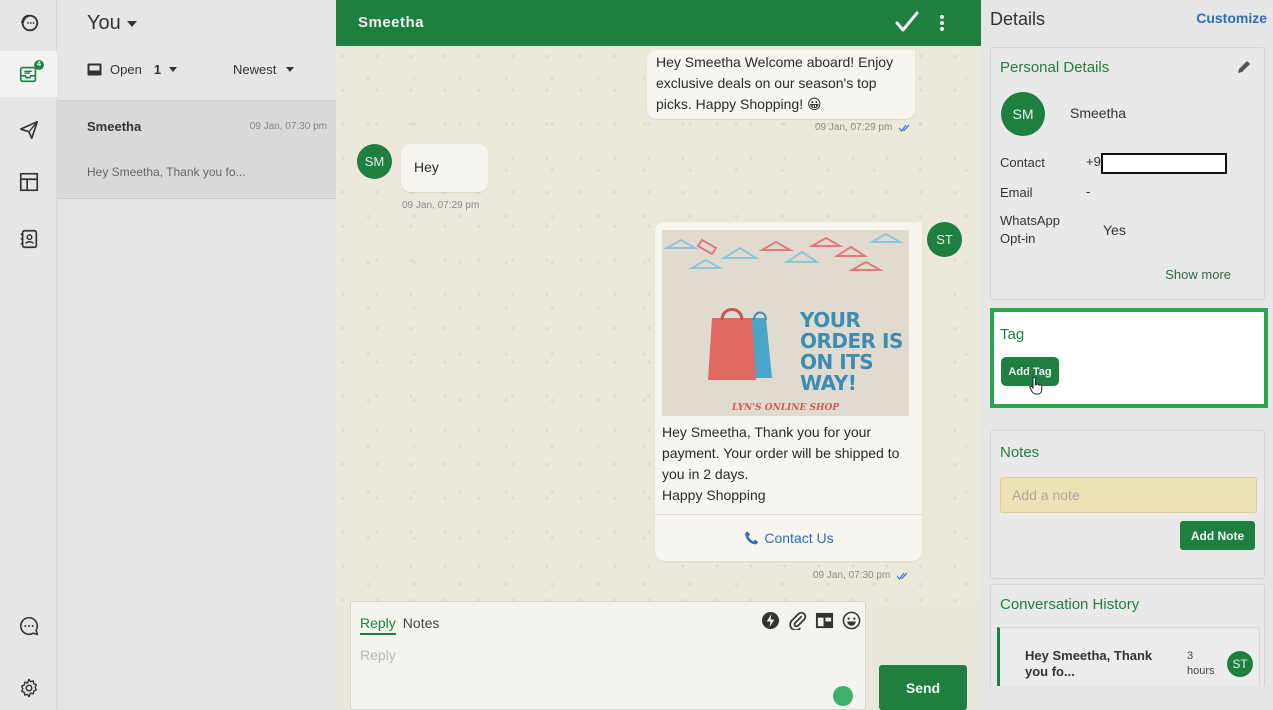 This screenshot has width=1273, height=710. Describe the element at coordinates (851, 620) in the screenshot. I see `emoji-icon` at that location.